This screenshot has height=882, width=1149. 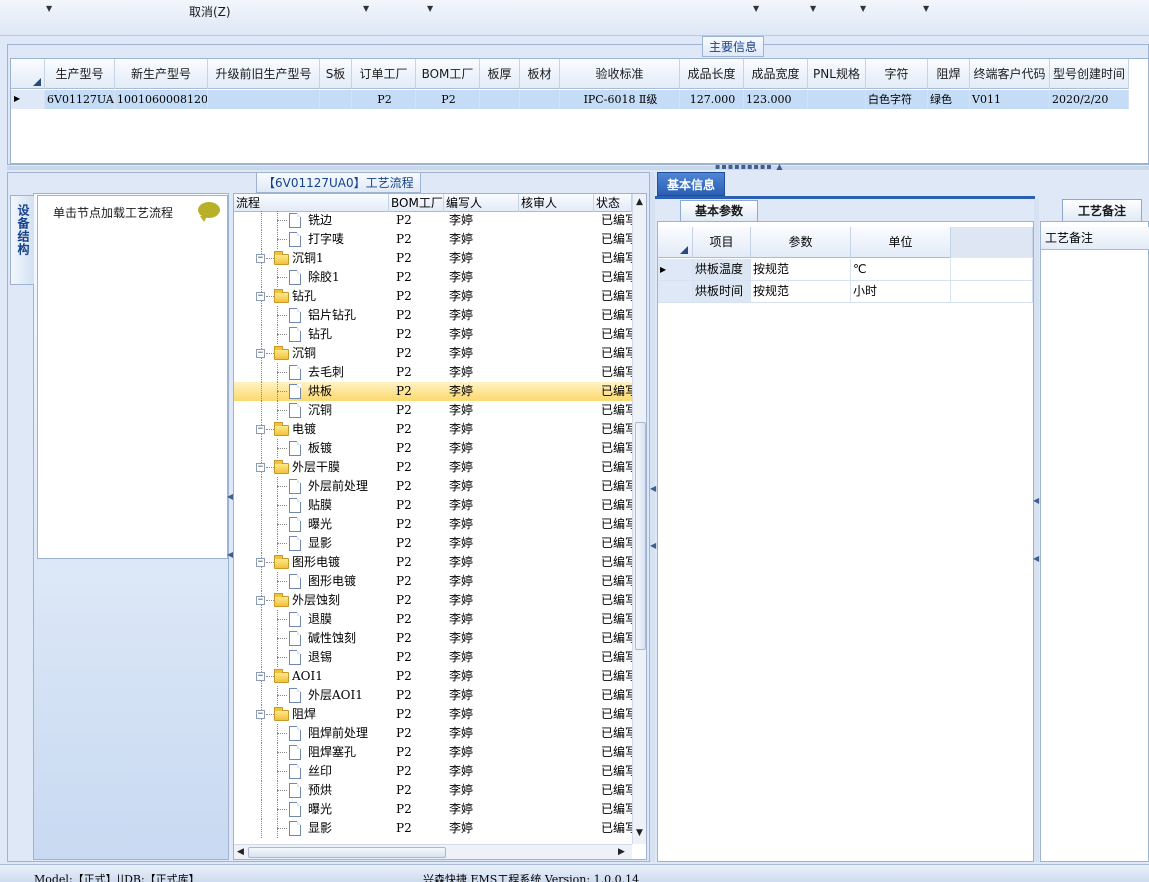 I want to click on tree-leaf-node: 除胶1 P2 李婷 已编写, so click(x=433, y=277).